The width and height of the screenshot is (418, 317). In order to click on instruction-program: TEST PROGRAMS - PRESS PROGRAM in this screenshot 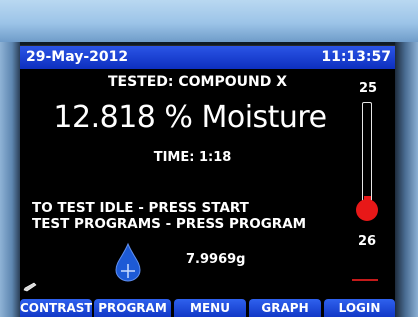, I will do `click(169, 224)`.